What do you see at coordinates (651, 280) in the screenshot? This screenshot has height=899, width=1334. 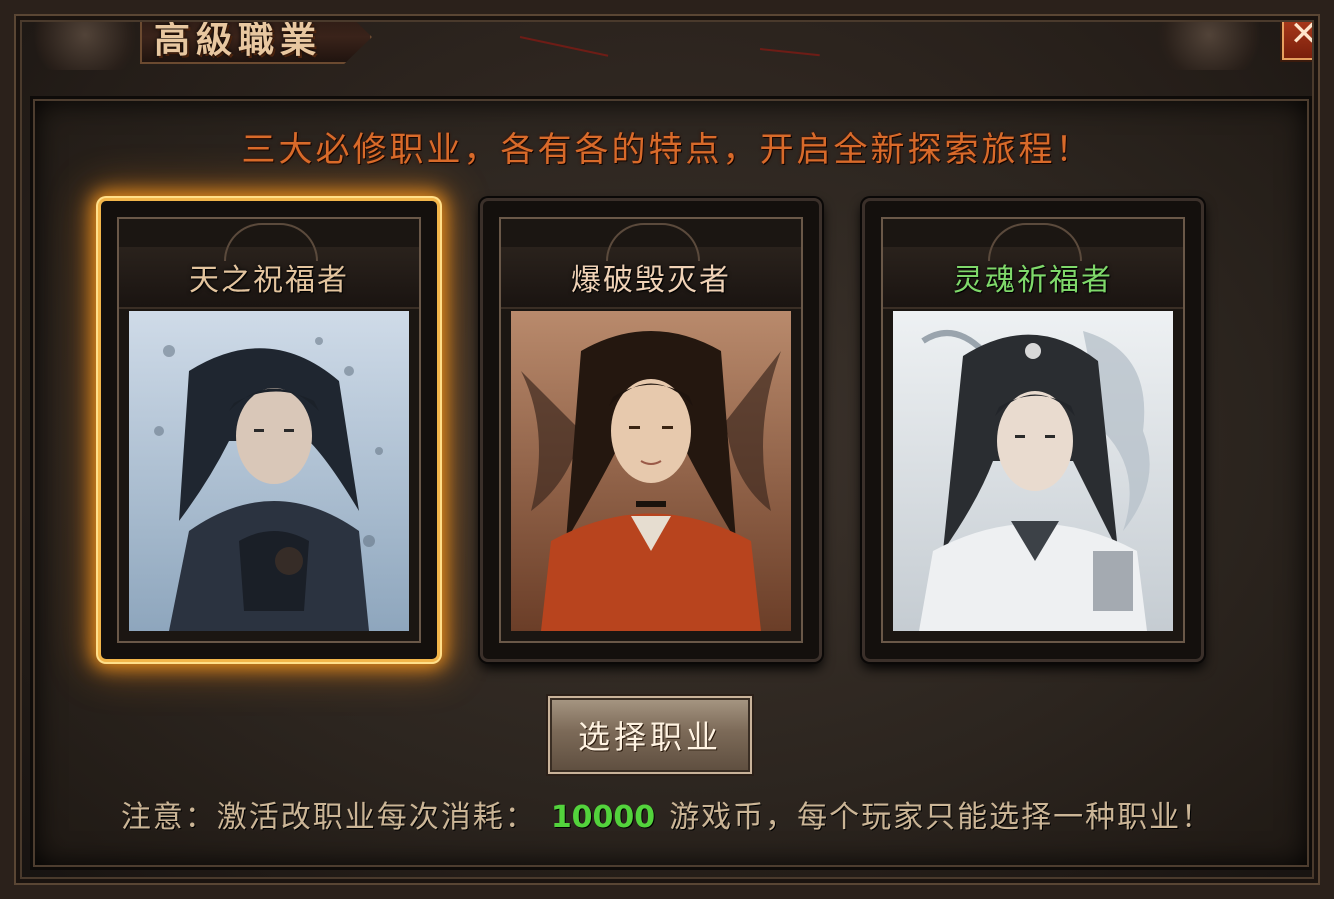 I see `class-name: 爆破毁灭者` at bounding box center [651, 280].